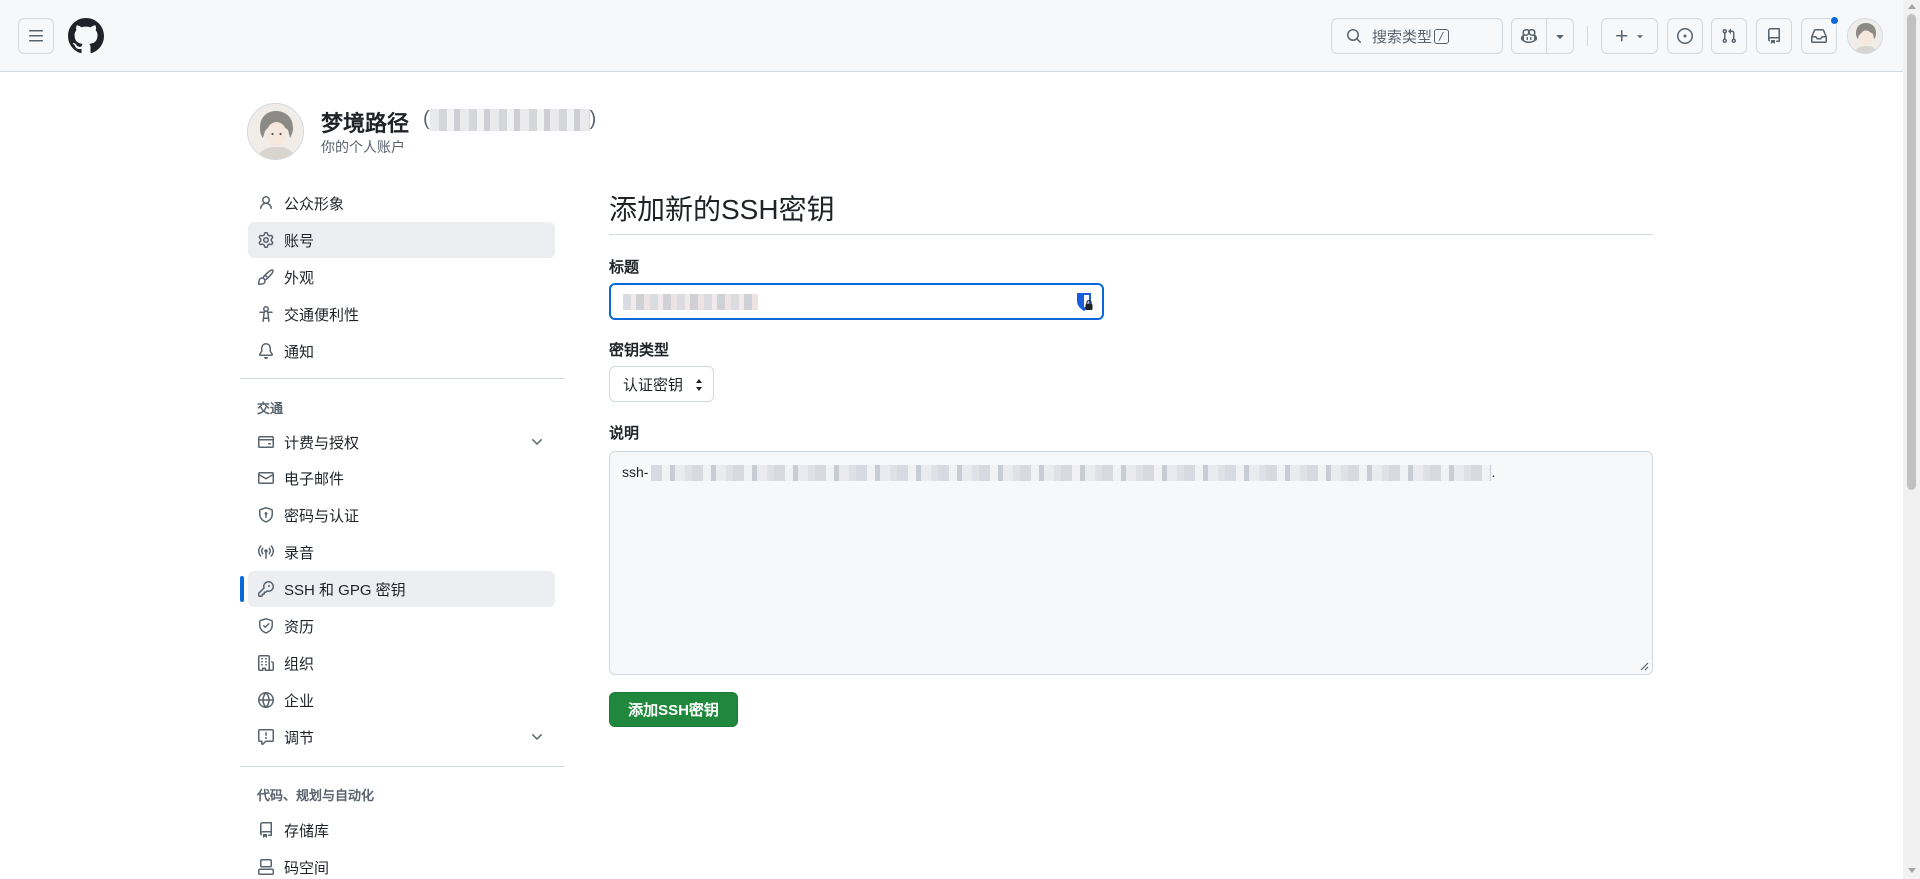 The height and width of the screenshot is (879, 1920). I want to click on sidebar-item-label: 通知, so click(299, 352).